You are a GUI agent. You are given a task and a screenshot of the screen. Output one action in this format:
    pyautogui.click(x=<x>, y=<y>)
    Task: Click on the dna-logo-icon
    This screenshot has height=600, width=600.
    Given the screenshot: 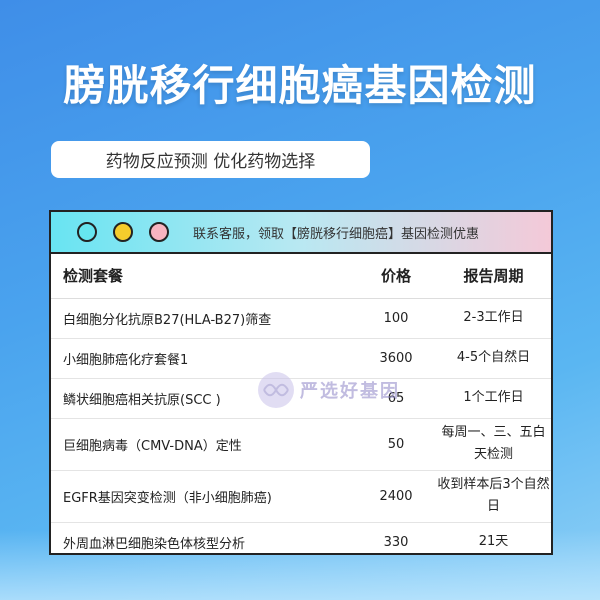 What is the action you would take?
    pyautogui.click(x=276, y=390)
    